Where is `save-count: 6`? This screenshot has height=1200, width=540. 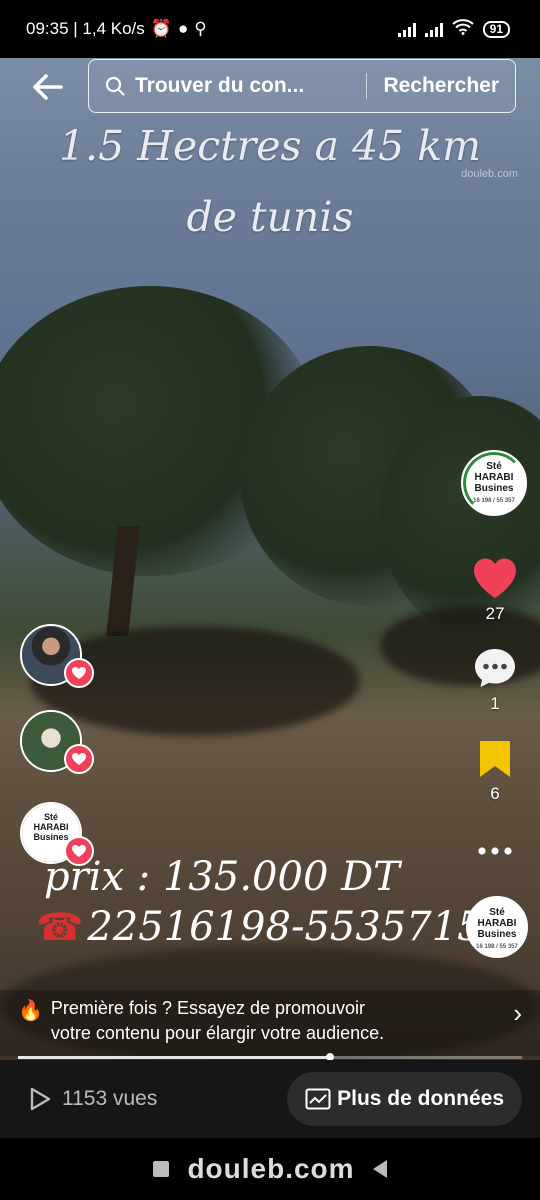 save-count: 6 is located at coordinates (495, 793).